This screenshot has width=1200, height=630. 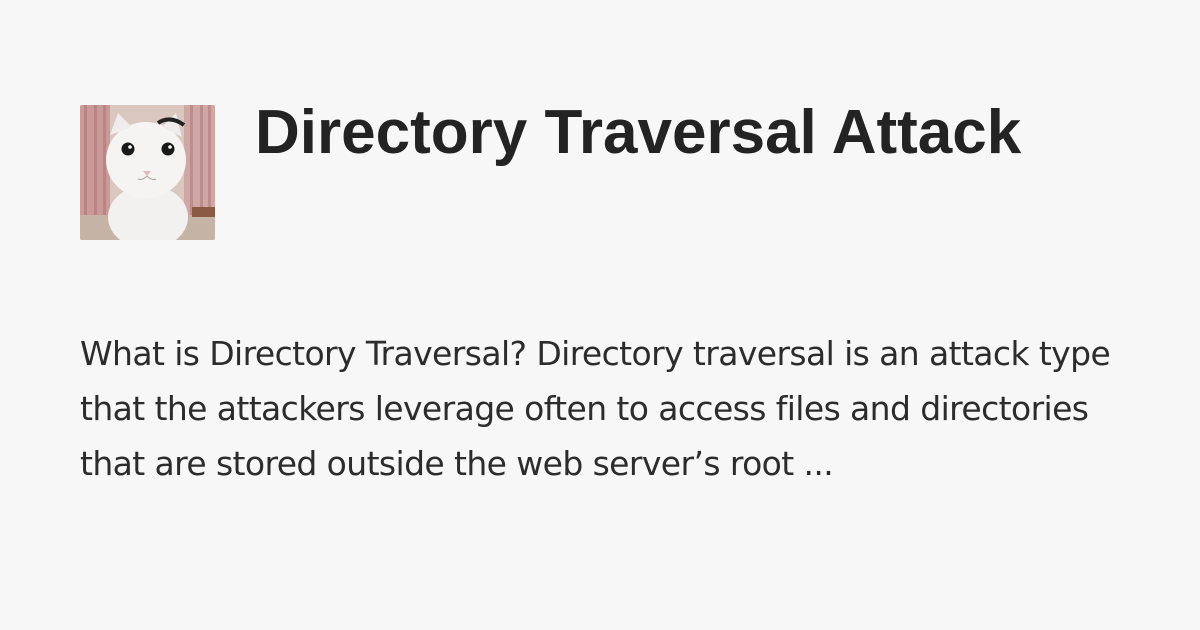 I want to click on cat-photo-icon, so click(x=147, y=172).